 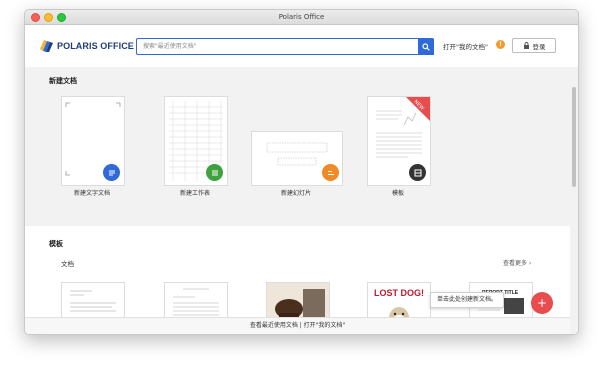 I want to click on minimize-window-button, so click(x=48, y=17).